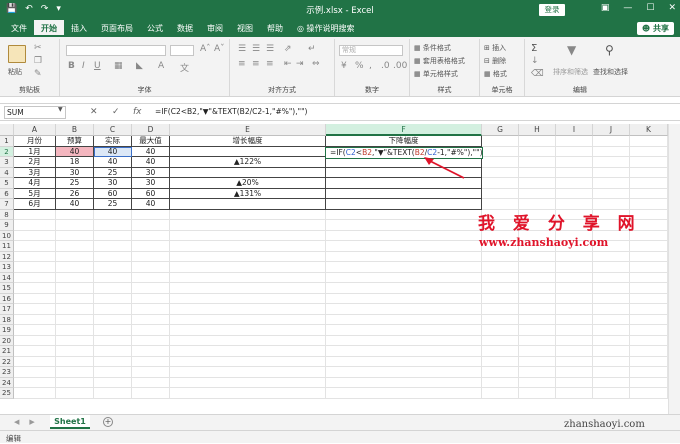 This screenshot has width=680, height=444. Describe the element at coordinates (537, 351) in the screenshot. I see `cell-h21` at that location.